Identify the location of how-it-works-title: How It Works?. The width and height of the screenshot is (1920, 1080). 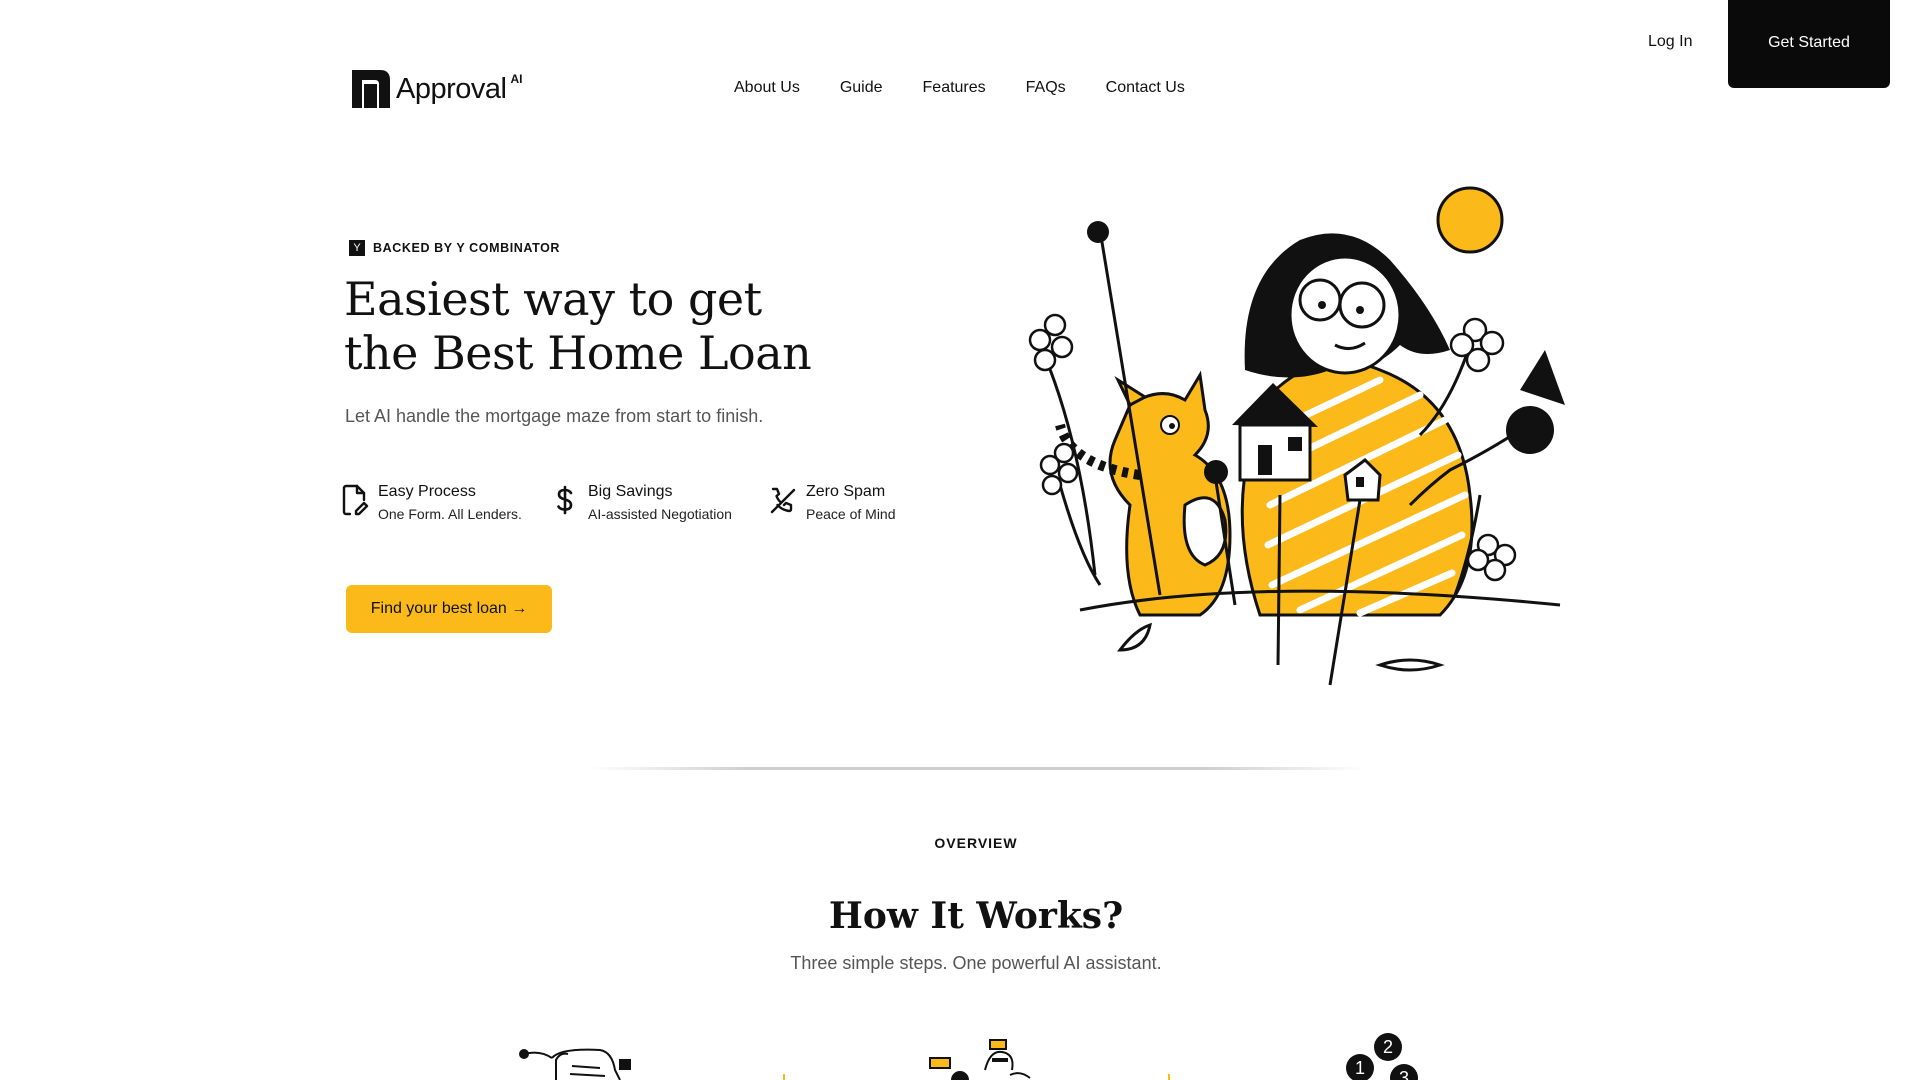
(976, 916).